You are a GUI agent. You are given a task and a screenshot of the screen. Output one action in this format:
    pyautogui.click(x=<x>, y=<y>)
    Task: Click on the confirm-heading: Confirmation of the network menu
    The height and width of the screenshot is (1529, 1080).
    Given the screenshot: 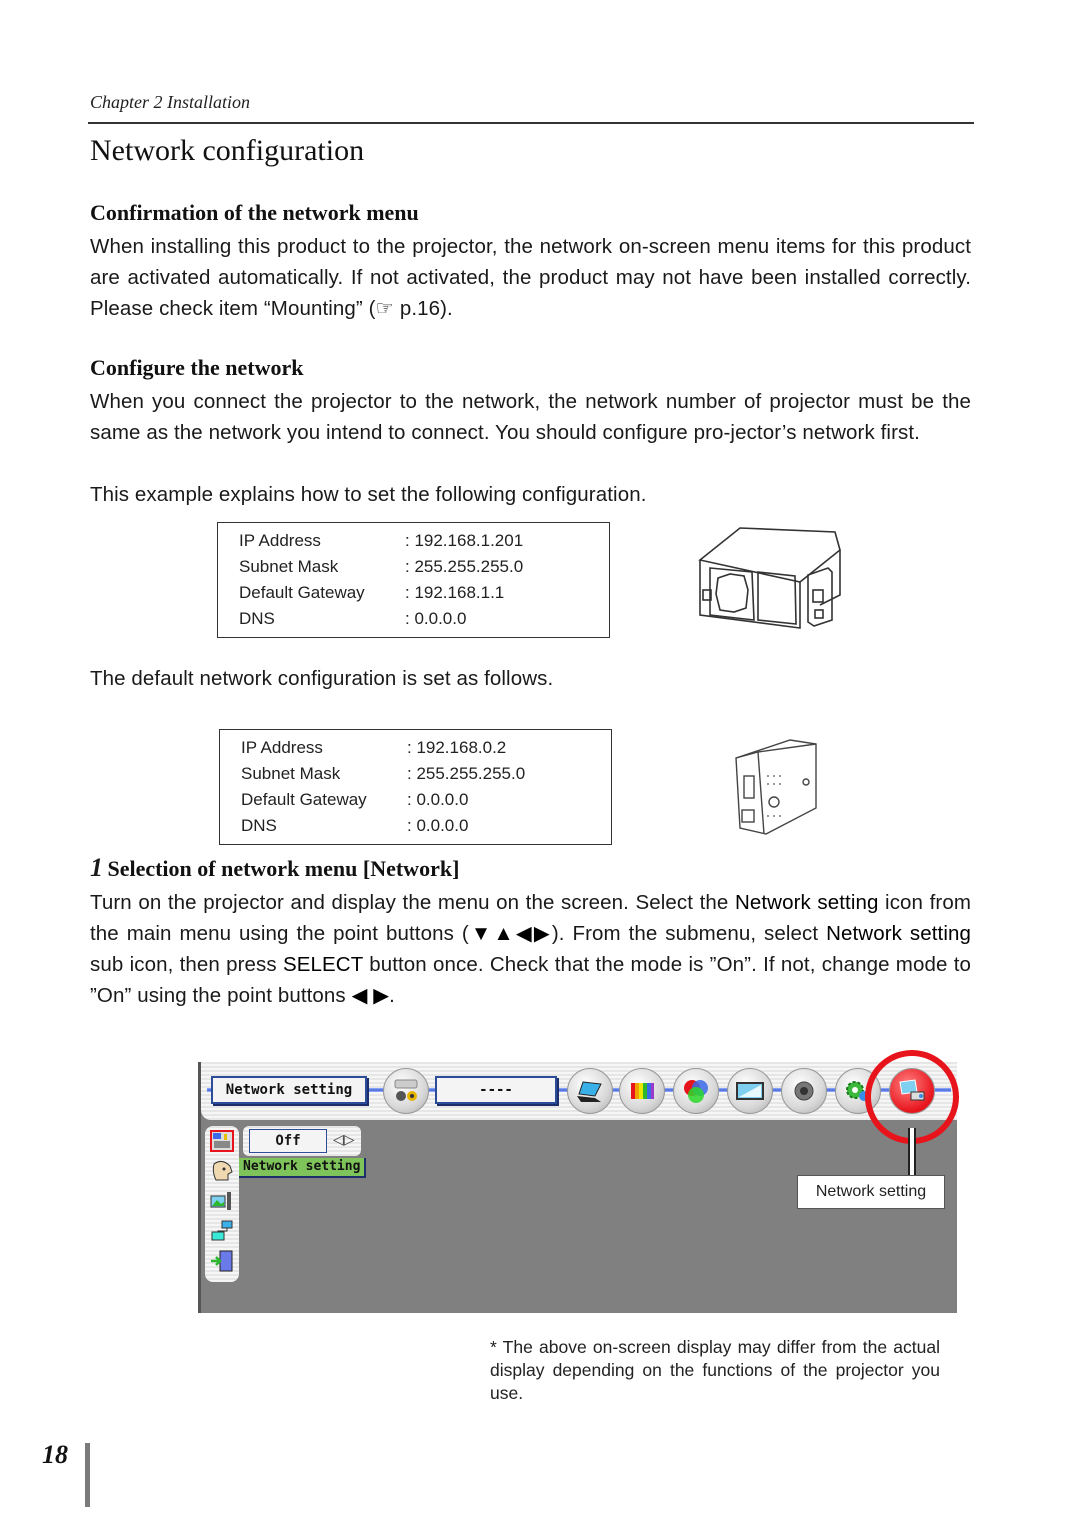 What is the action you would take?
    pyautogui.click(x=254, y=212)
    